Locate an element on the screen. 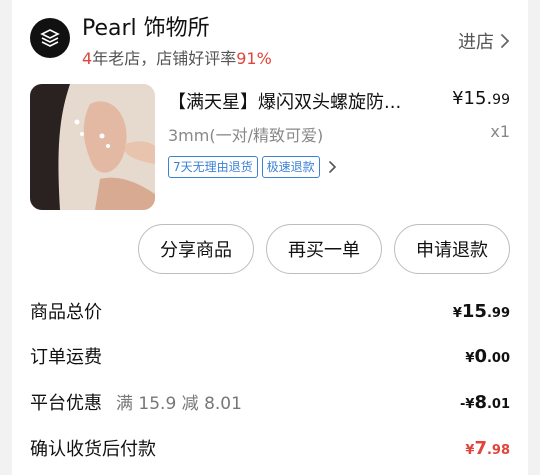 Image resolution: width=540 pixels, height=475 pixels. shop-meta: 4年老店，店铺好评率91% is located at coordinates (177, 57).